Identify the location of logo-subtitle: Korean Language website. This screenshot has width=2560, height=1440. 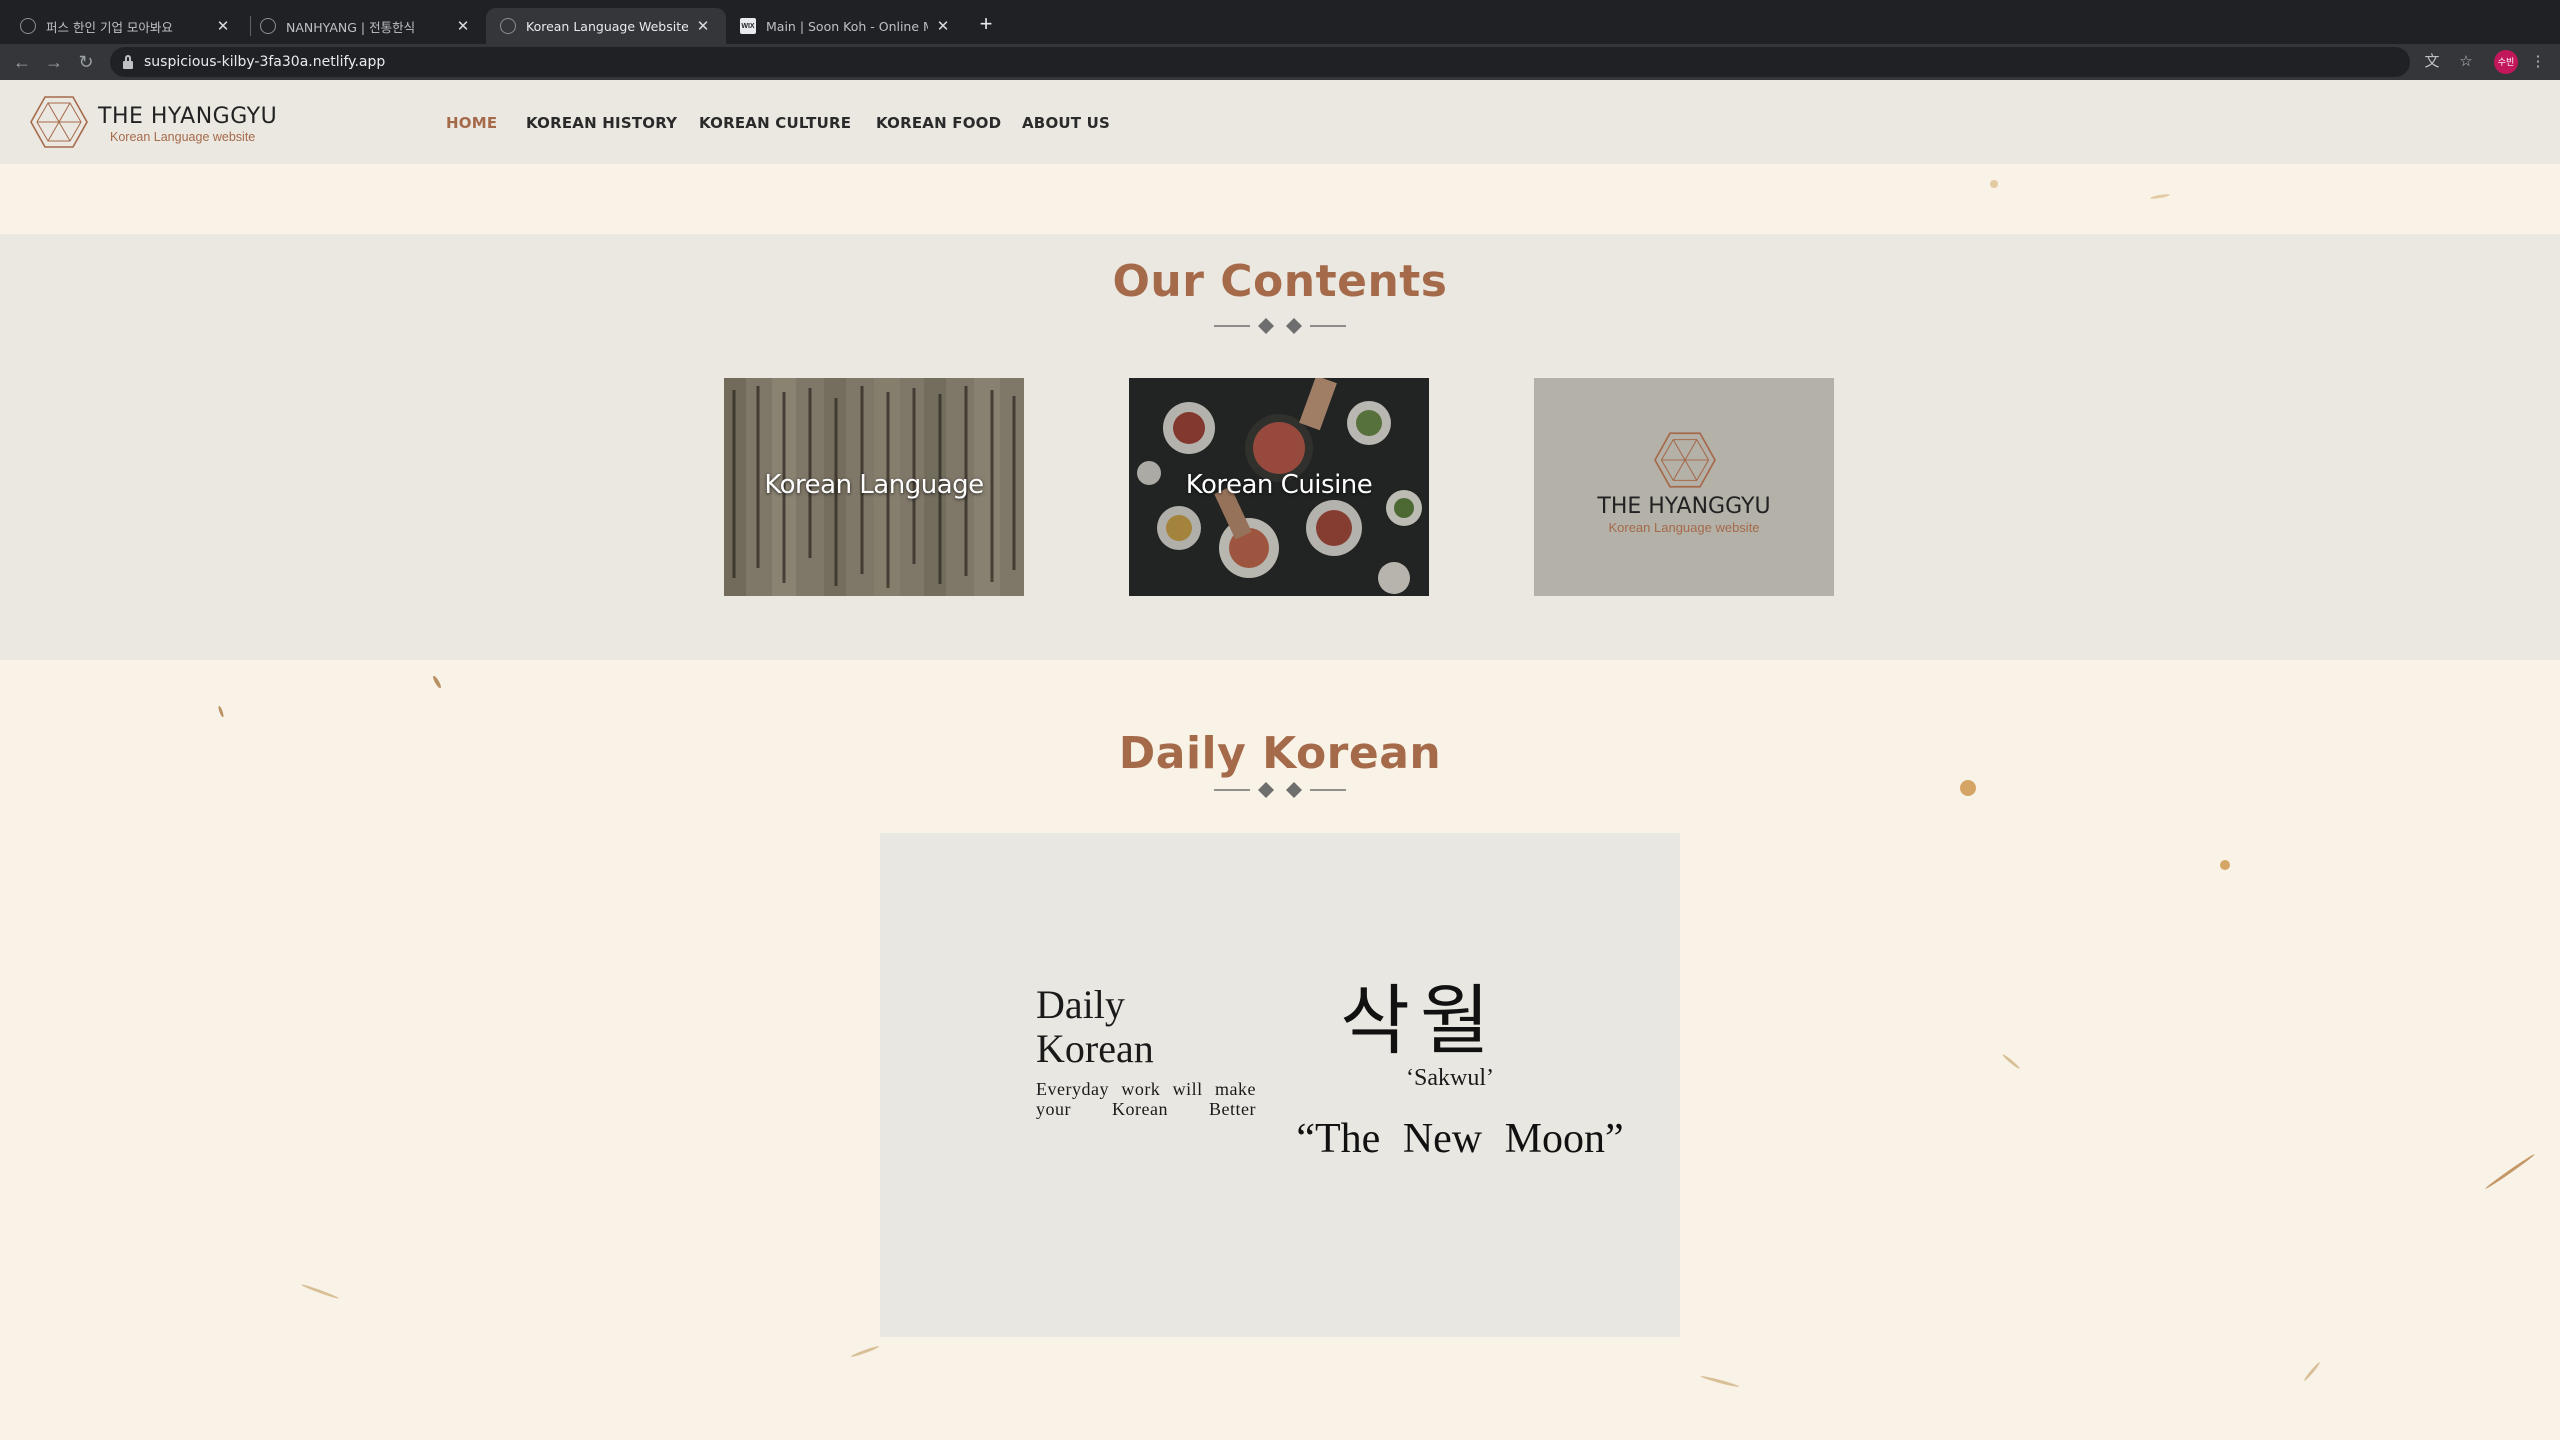
(183, 137).